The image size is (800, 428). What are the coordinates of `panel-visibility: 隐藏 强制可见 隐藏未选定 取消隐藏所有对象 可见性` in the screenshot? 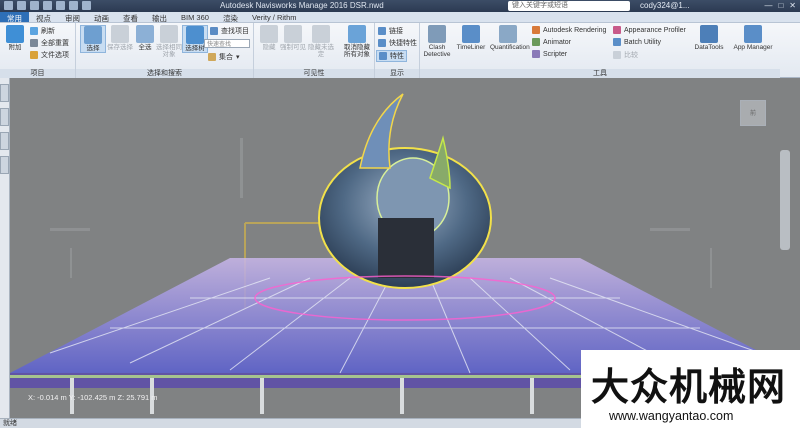 It's located at (314, 50).